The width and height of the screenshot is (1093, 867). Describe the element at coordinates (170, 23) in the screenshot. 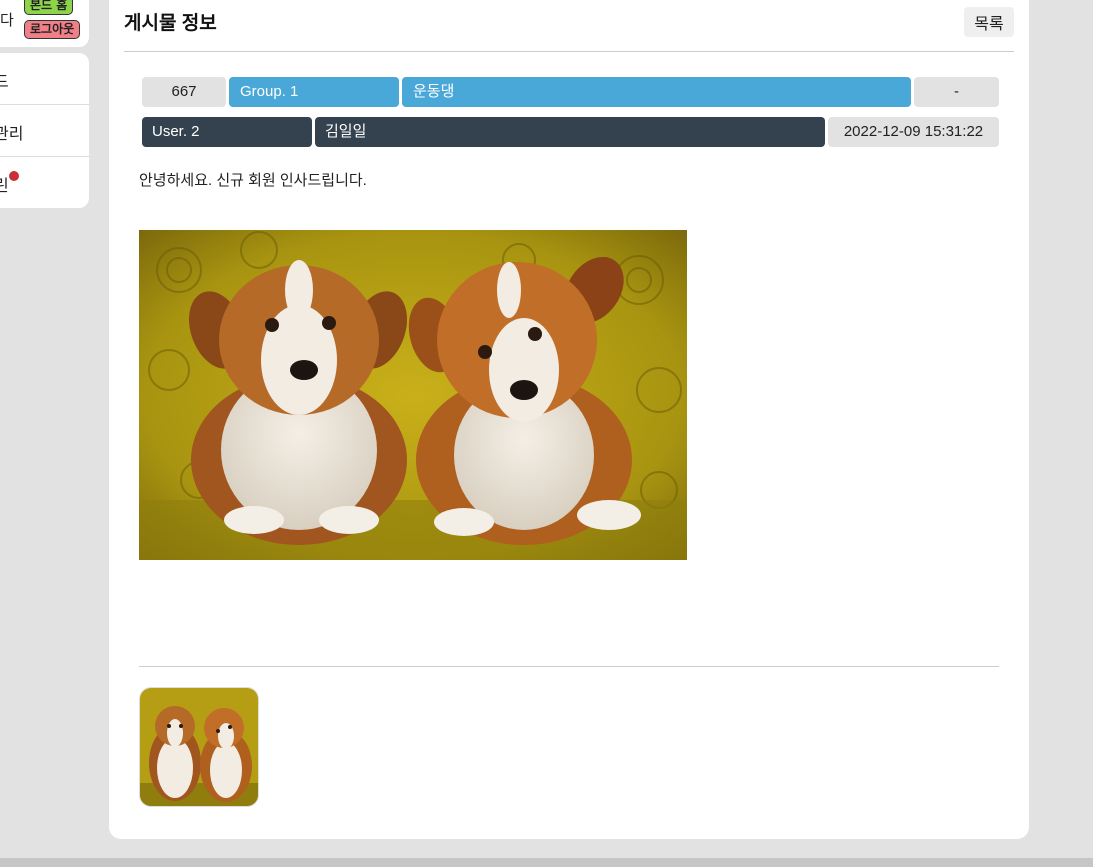

I see `page-title: 게시물 정보` at that location.